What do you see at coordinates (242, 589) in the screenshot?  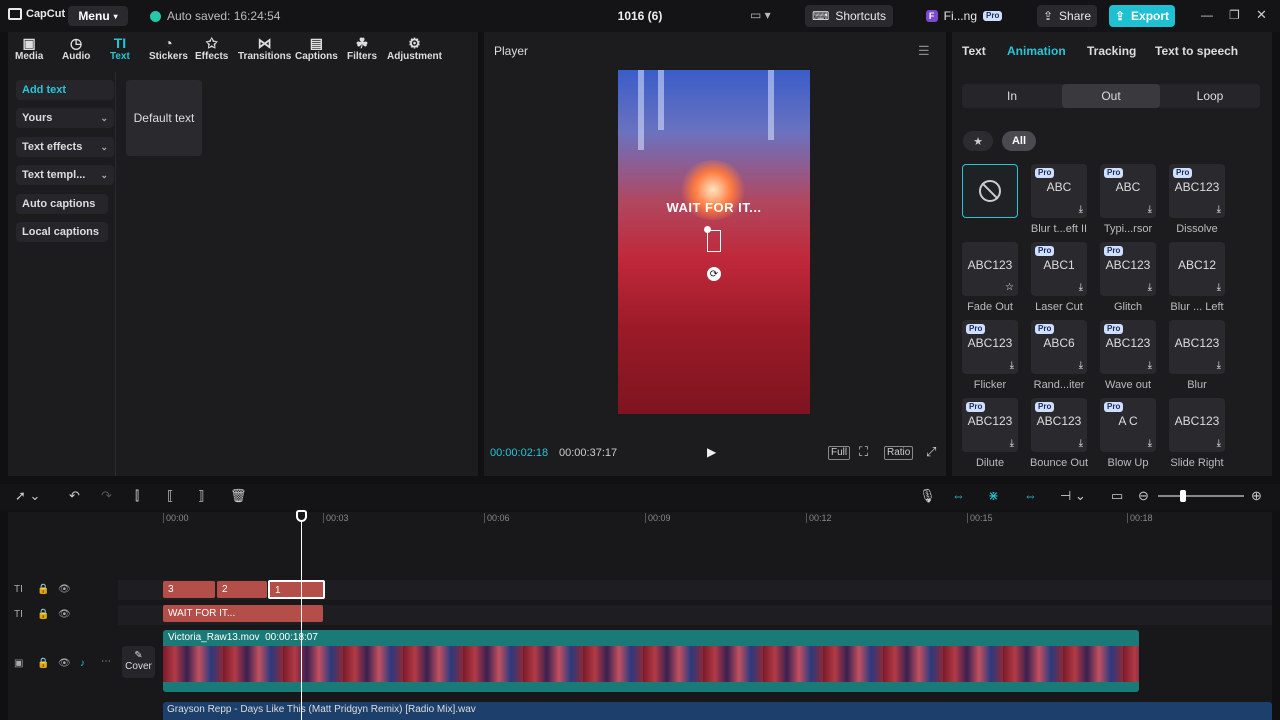 I see `text-clip: 2` at bounding box center [242, 589].